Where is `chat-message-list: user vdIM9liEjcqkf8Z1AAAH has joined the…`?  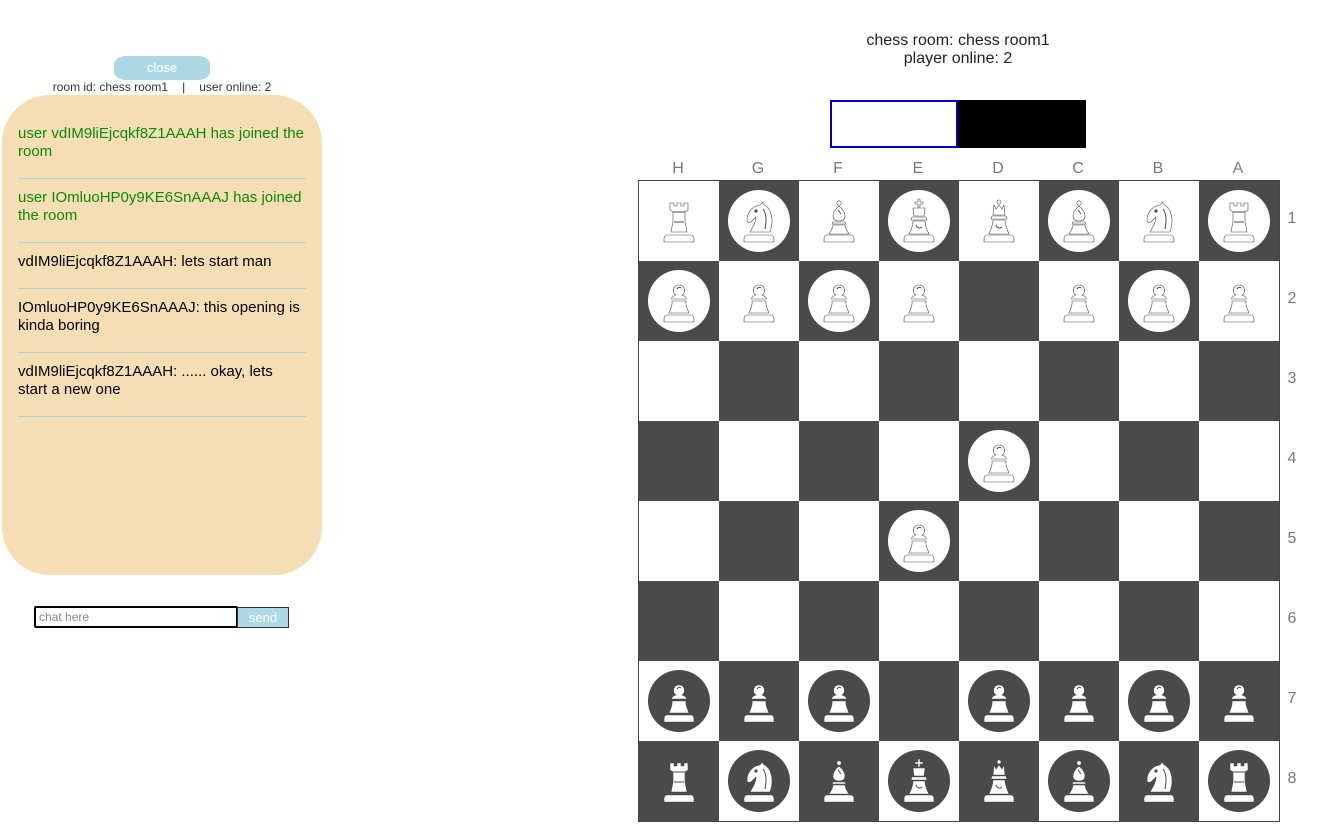 chat-message-list: user vdIM9liEjcqkf8Z1AAAH has joined the… is located at coordinates (162, 335).